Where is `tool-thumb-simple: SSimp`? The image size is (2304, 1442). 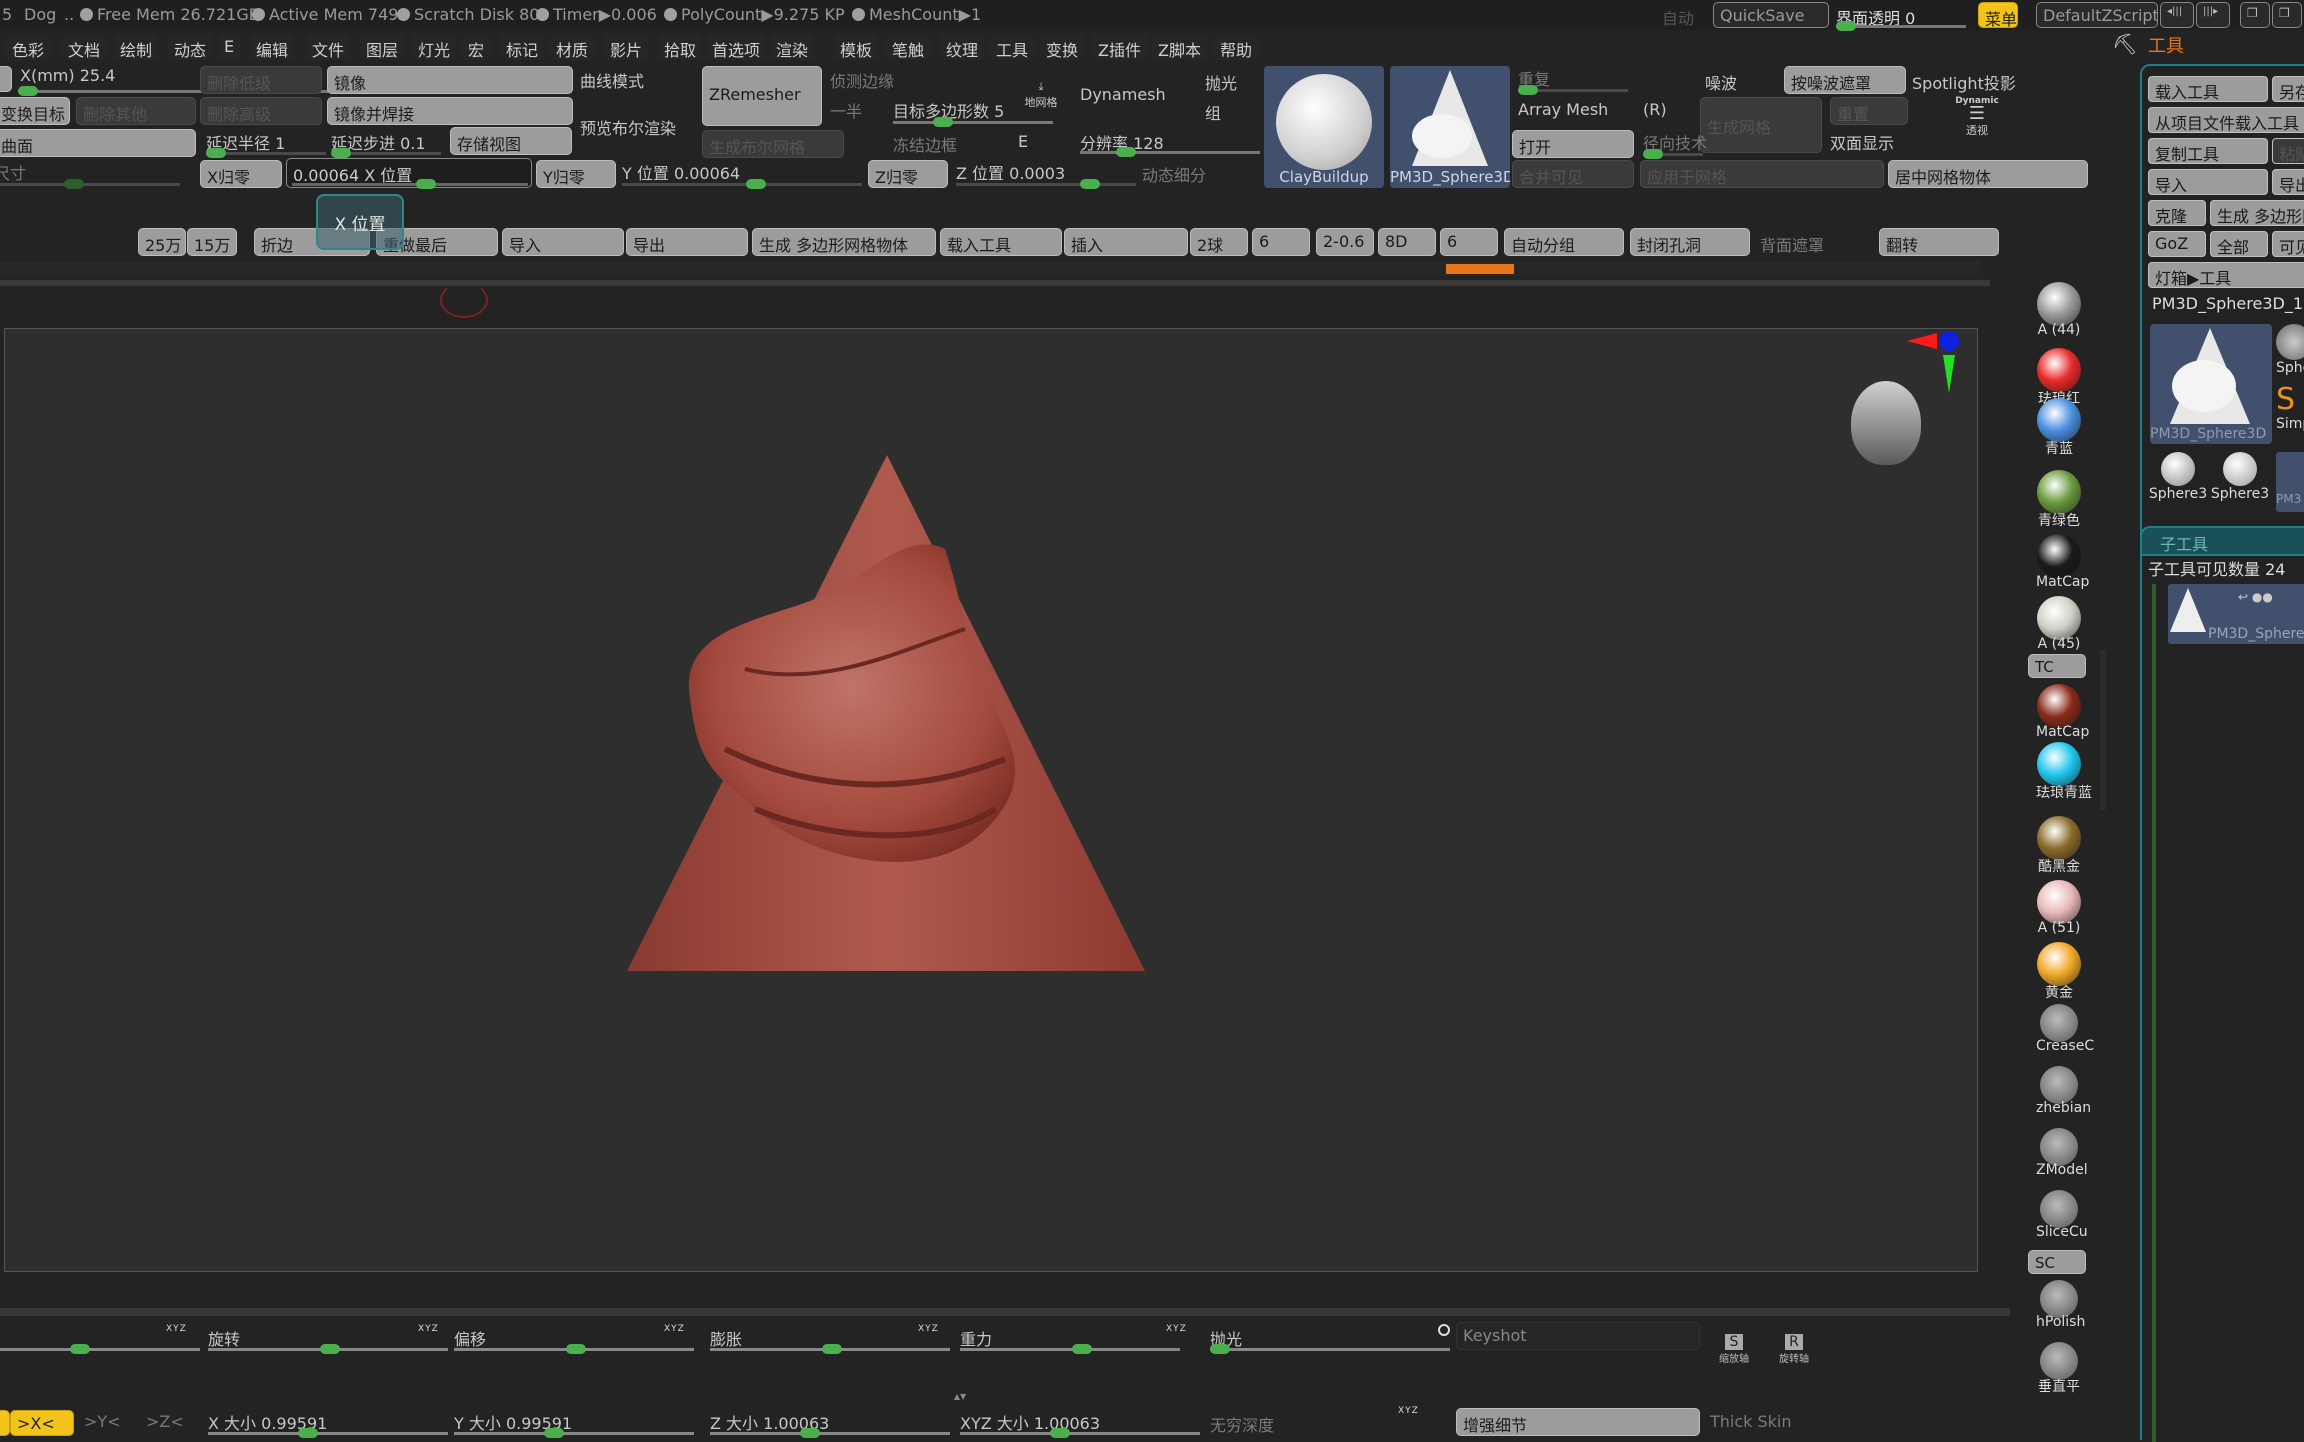 tool-thumb-simple: SSimp is located at coordinates (2290, 414).